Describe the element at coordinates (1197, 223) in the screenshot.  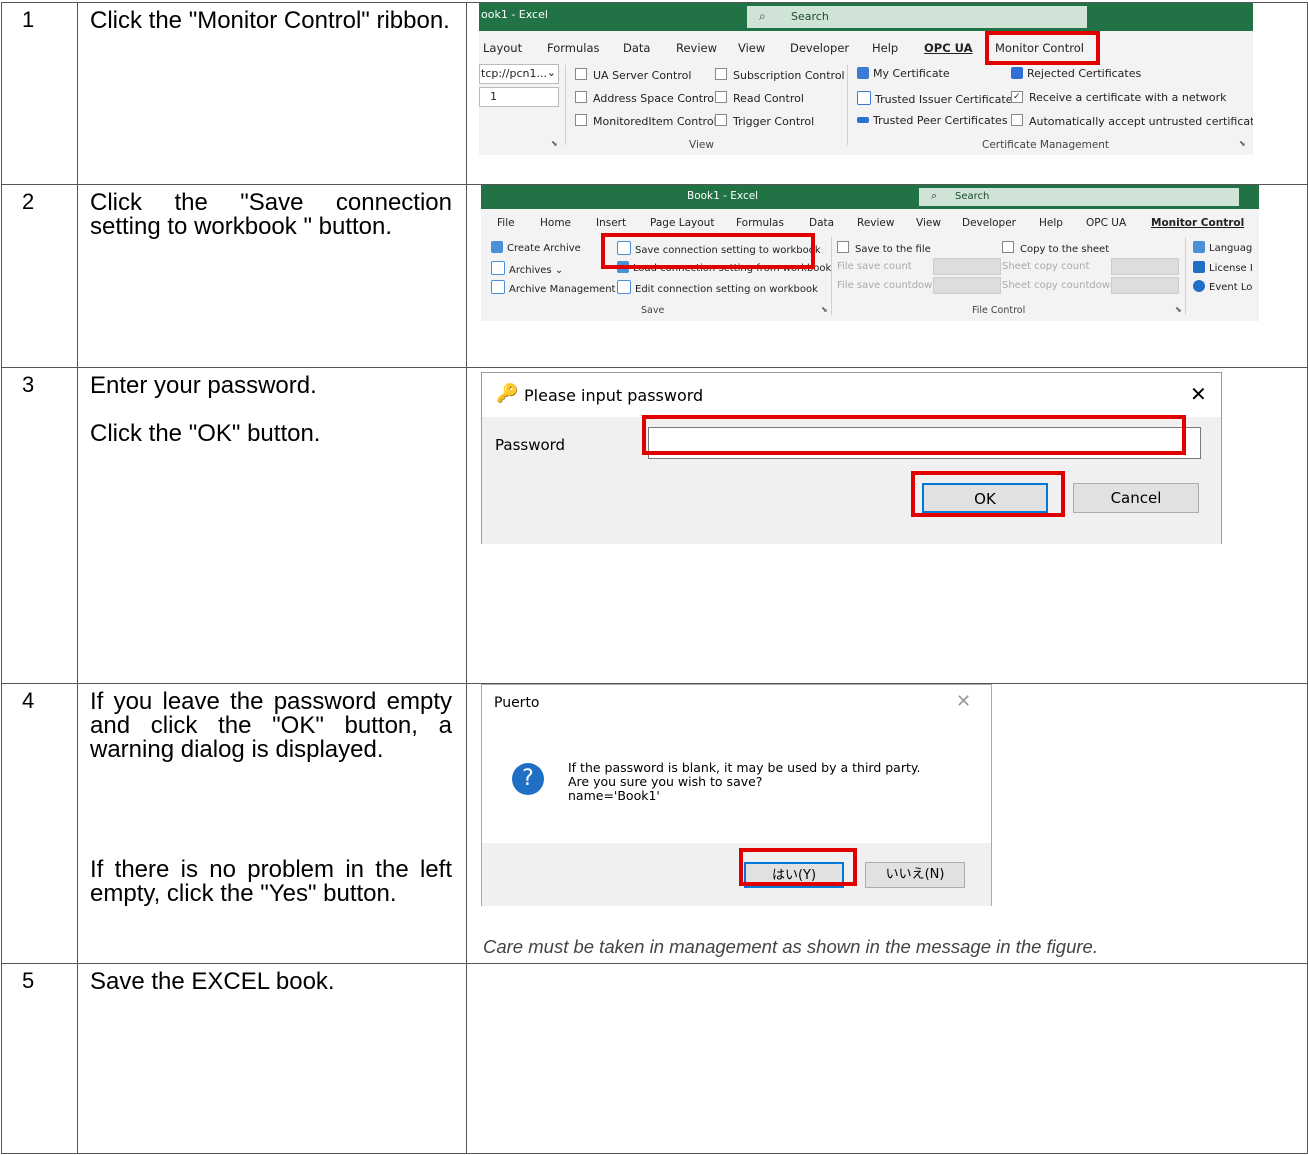
I see `tab-monitor-control: Monitor Control` at that location.